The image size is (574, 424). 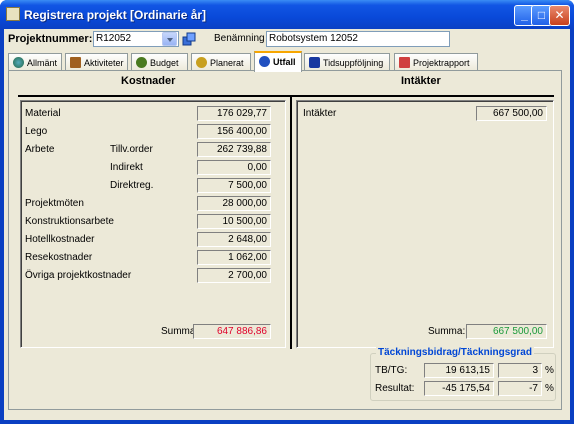 I want to click on cost-row-value: 28 000,00, so click(x=234, y=203).